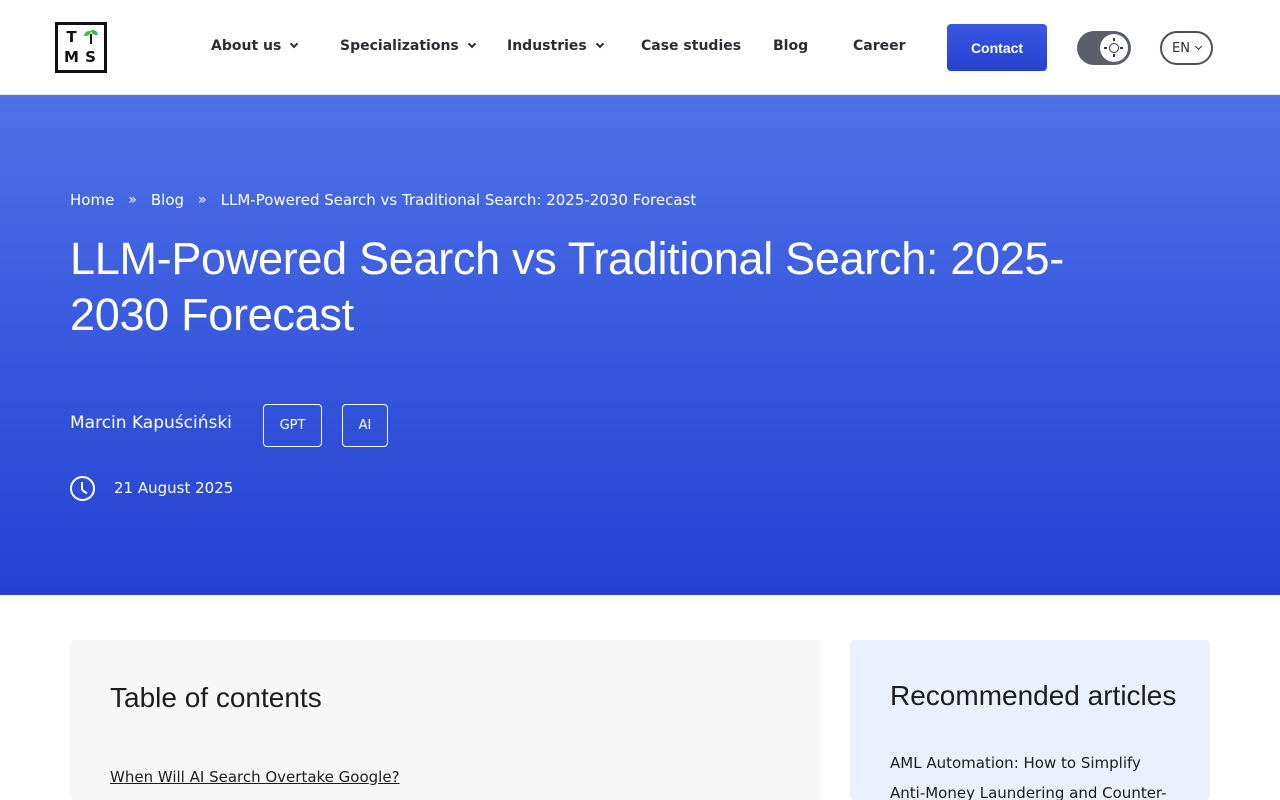 Image resolution: width=1280 pixels, height=800 pixels. What do you see at coordinates (1033, 695) in the screenshot?
I see `recommended-heading: Recommended articles` at bounding box center [1033, 695].